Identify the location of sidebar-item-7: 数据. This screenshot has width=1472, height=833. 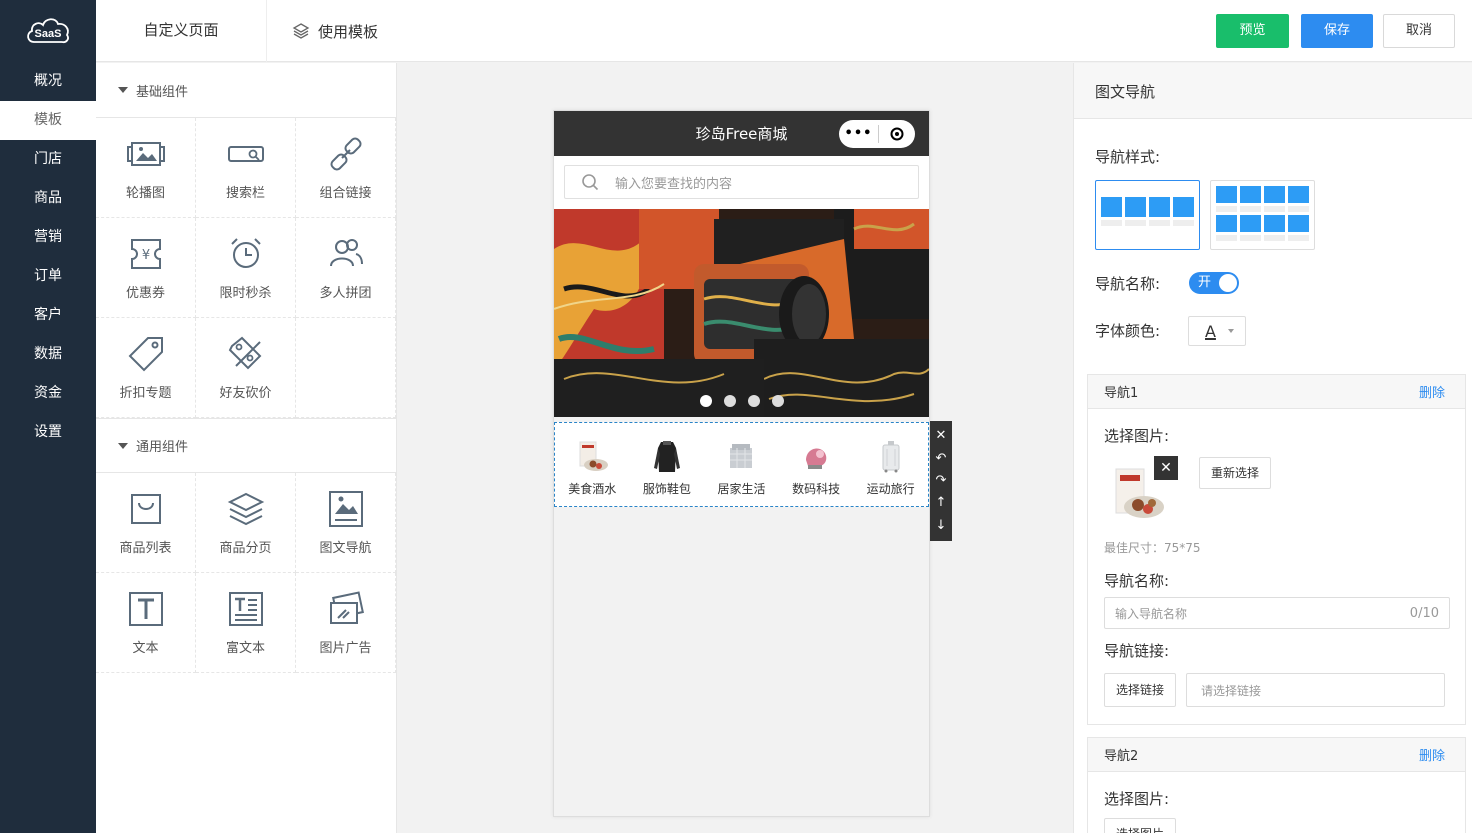
(48, 354).